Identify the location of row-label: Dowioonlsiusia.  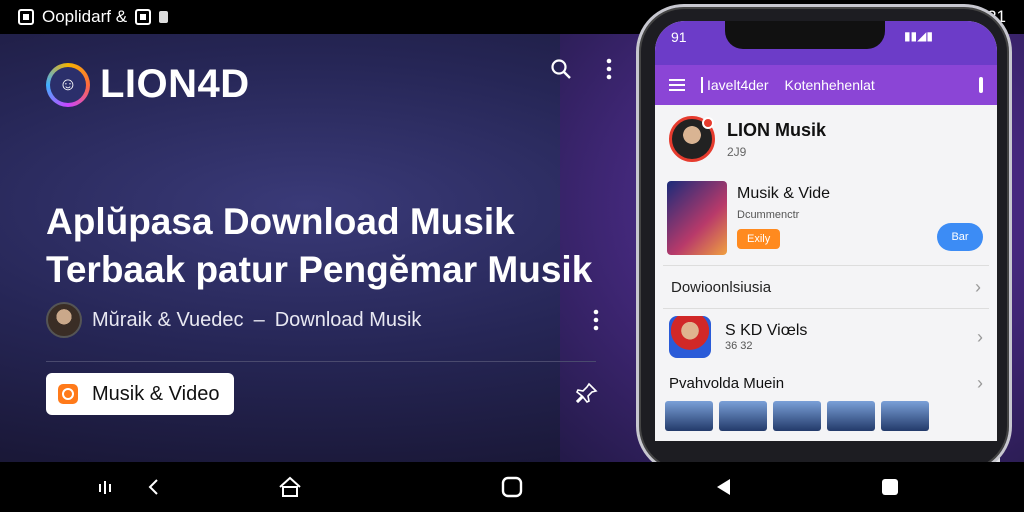
(721, 287).